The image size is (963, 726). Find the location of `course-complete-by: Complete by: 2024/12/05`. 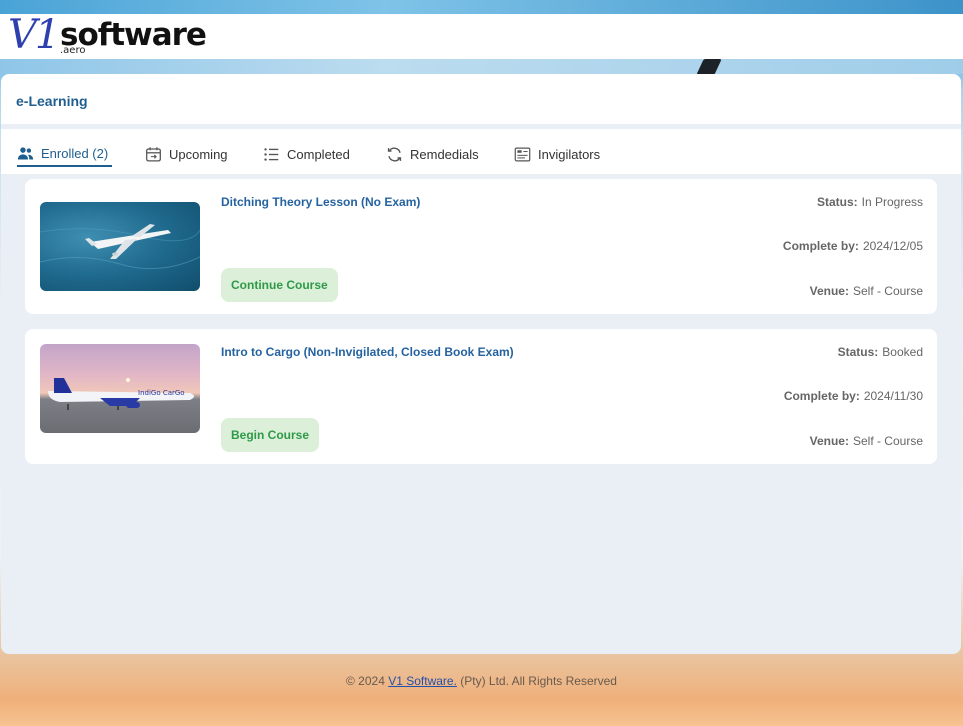

course-complete-by: Complete by: 2024/12/05 is located at coordinates (853, 246).